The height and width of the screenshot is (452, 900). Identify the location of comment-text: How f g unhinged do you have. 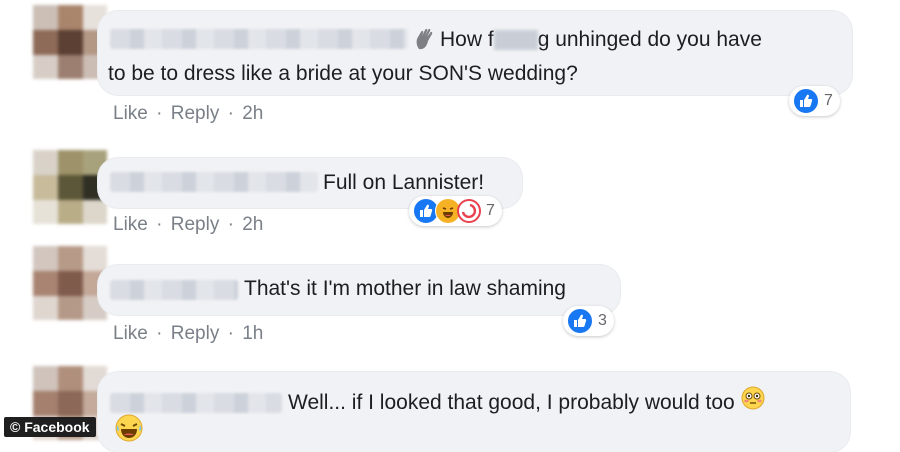
(601, 39).